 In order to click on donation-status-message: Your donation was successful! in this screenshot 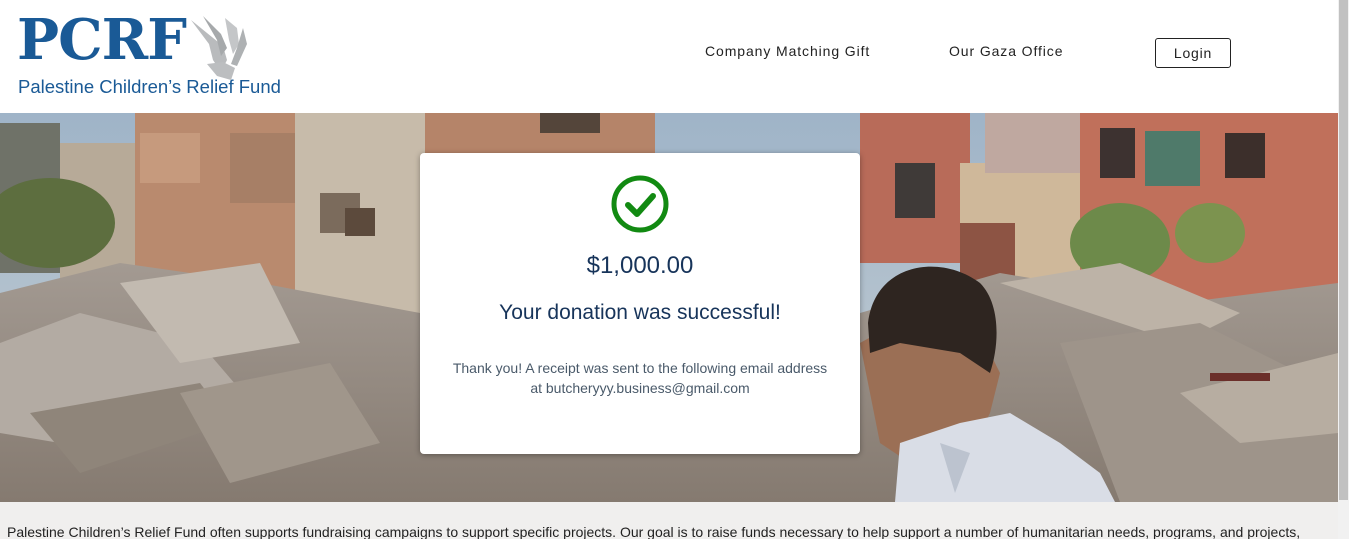, I will do `click(640, 312)`.